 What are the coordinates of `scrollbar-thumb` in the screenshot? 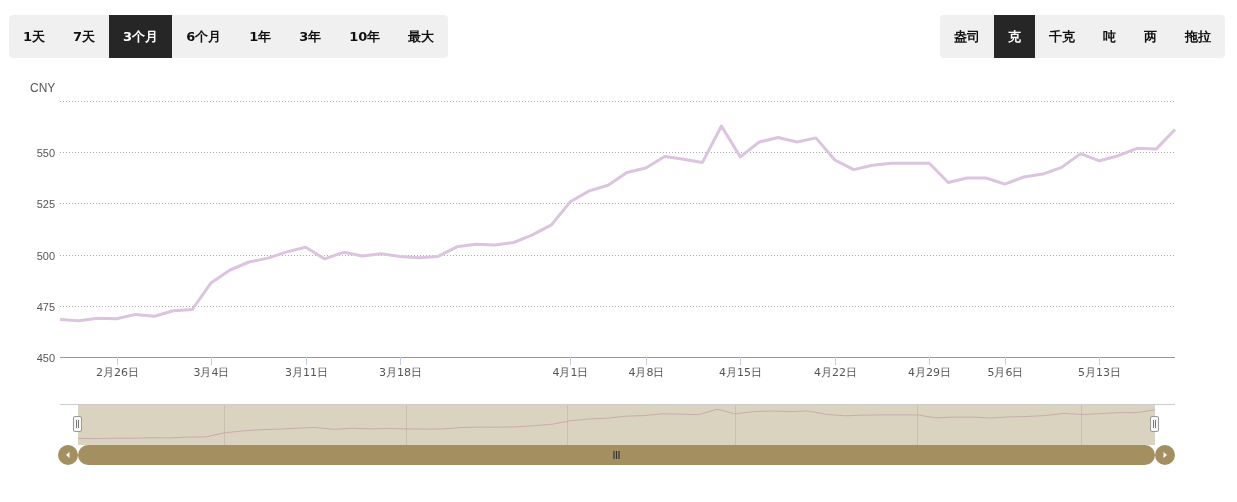 It's located at (616, 455).